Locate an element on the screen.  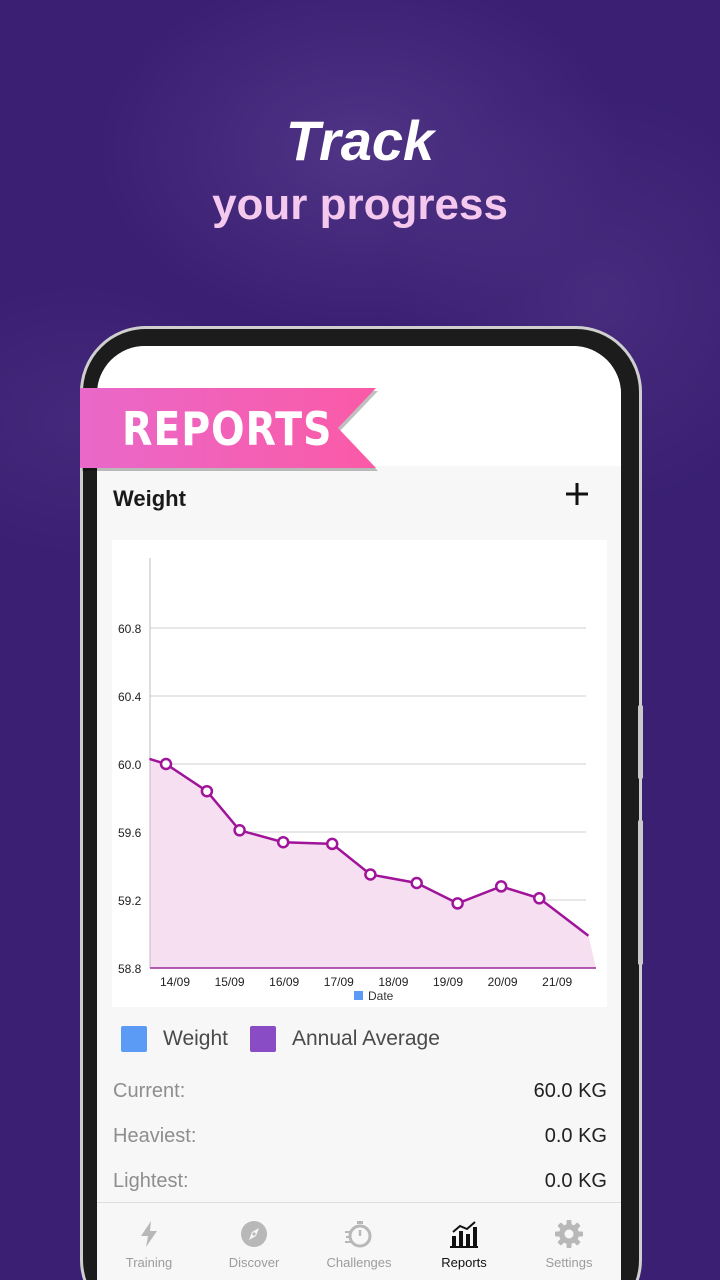
x-tick-label: 20/09 is located at coordinates (503, 982).